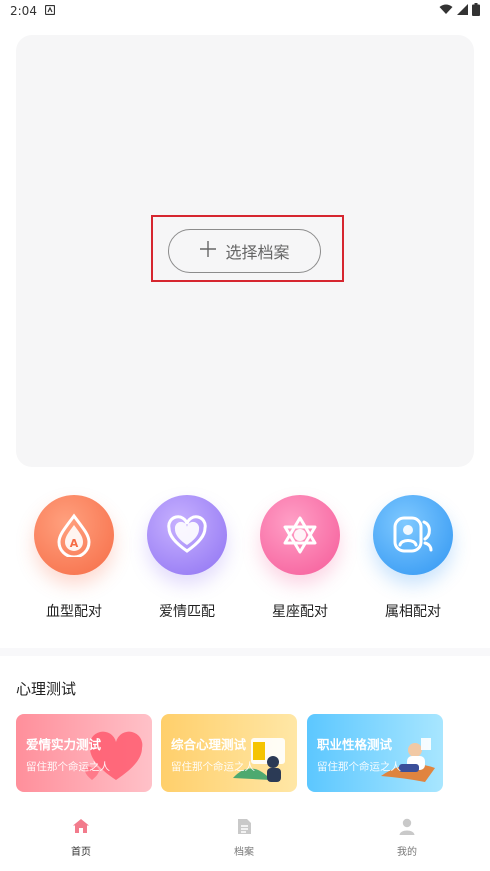  I want to click on test-card-comprehensive: 综合心理测试 留住那个命运之人, so click(229, 753).